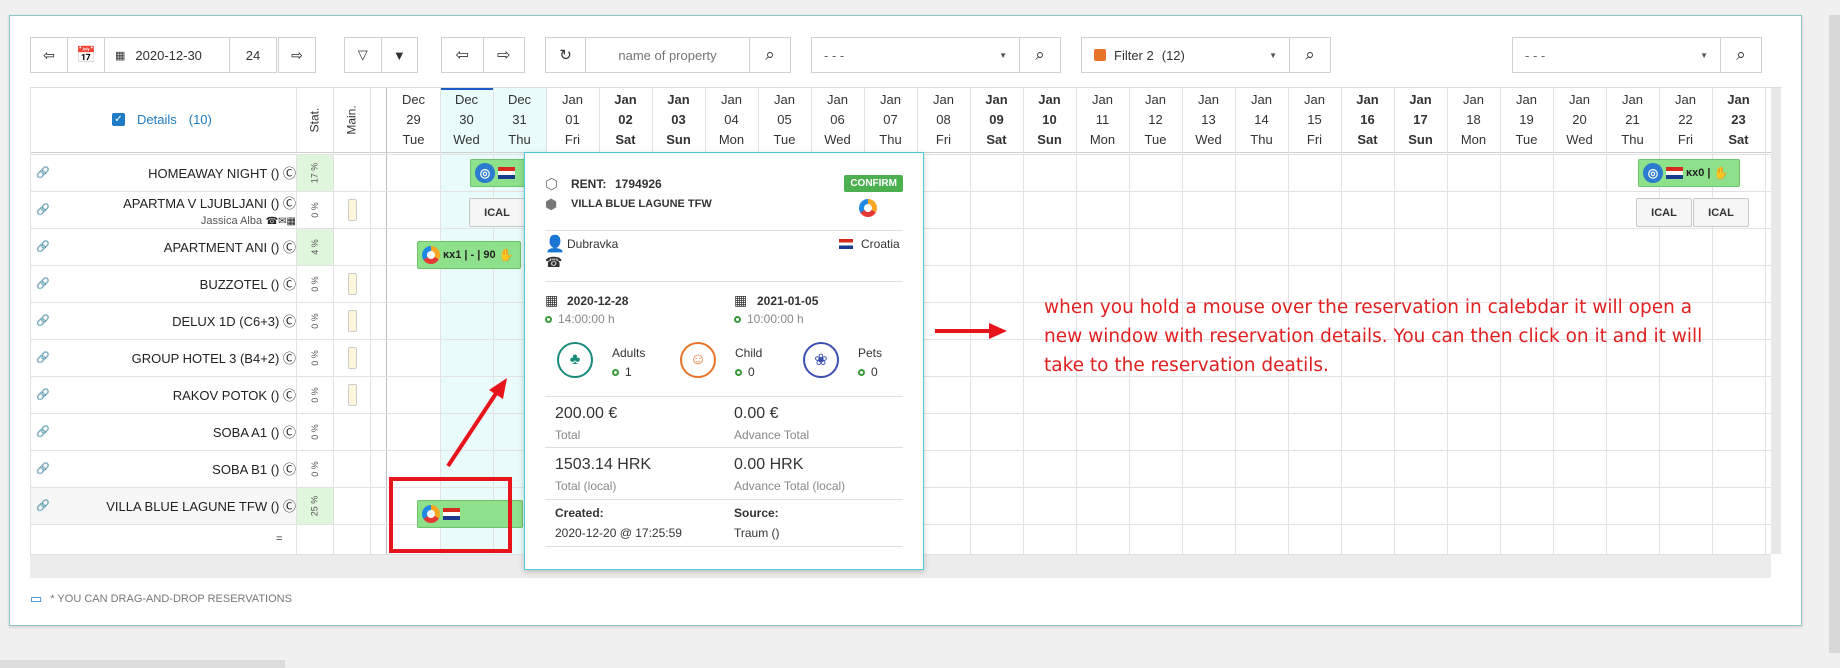 Image resolution: width=1840 pixels, height=668 pixels. Describe the element at coordinates (1704, 55) in the screenshot. I see `chevron-down-icon: ▼` at that location.